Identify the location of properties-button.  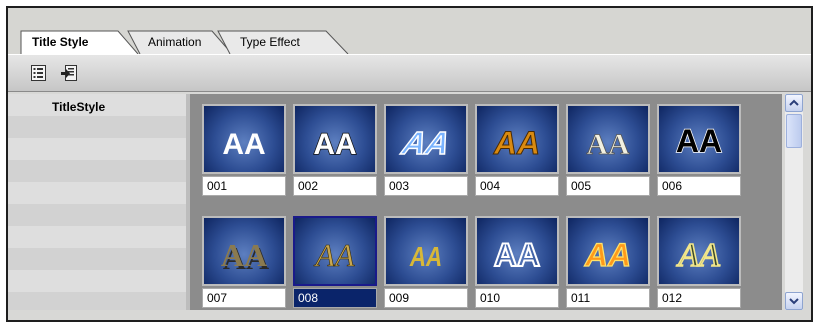
(39, 73).